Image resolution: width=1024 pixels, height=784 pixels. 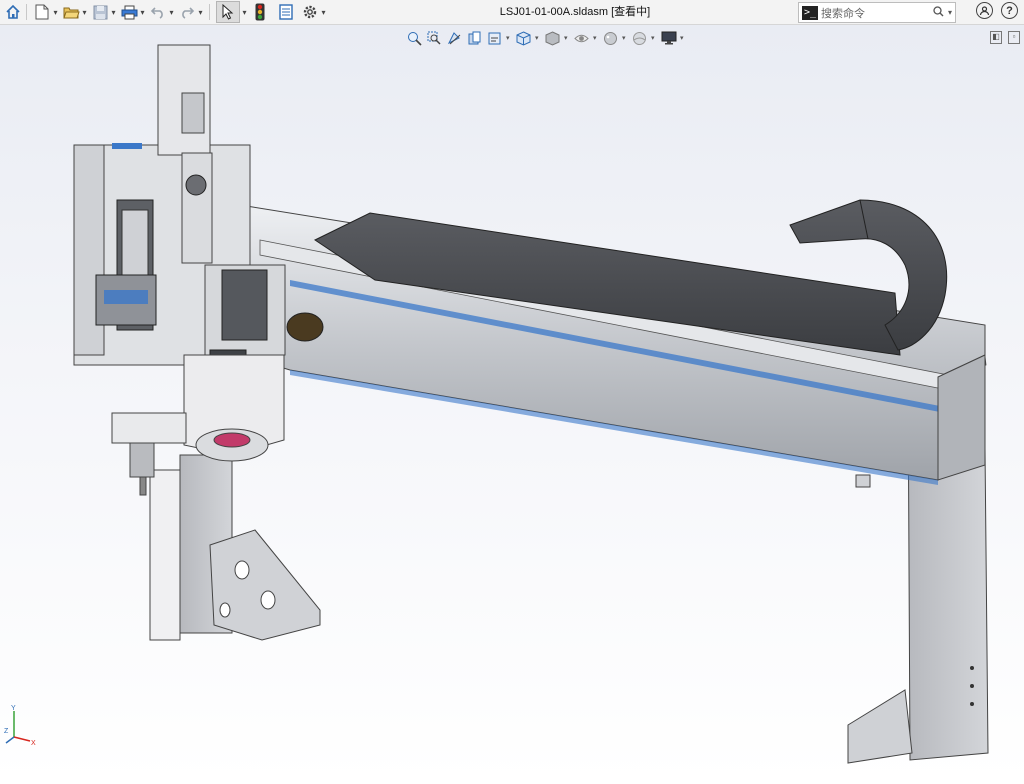 I want to click on annotation-dropdown-icon: ▾, so click(x=509, y=38).